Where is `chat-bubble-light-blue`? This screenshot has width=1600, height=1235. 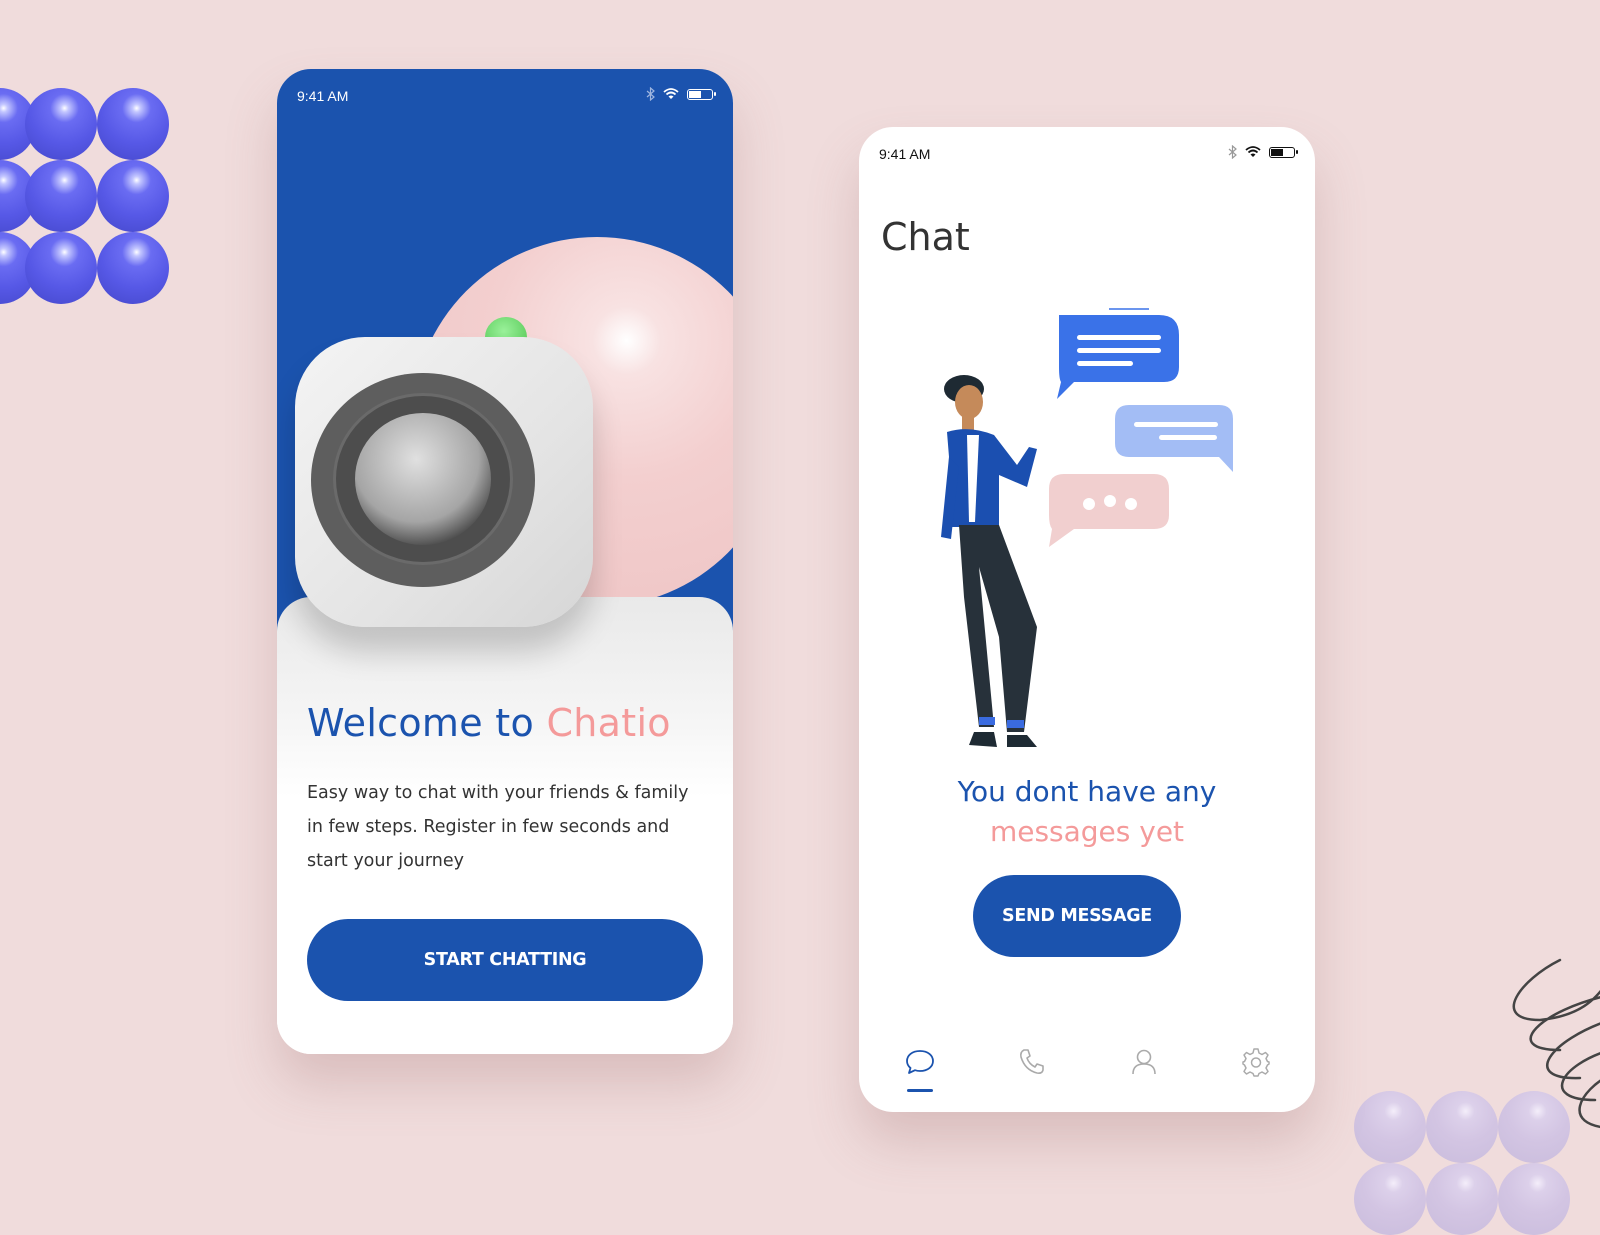 chat-bubble-light-blue is located at coordinates (1174, 438).